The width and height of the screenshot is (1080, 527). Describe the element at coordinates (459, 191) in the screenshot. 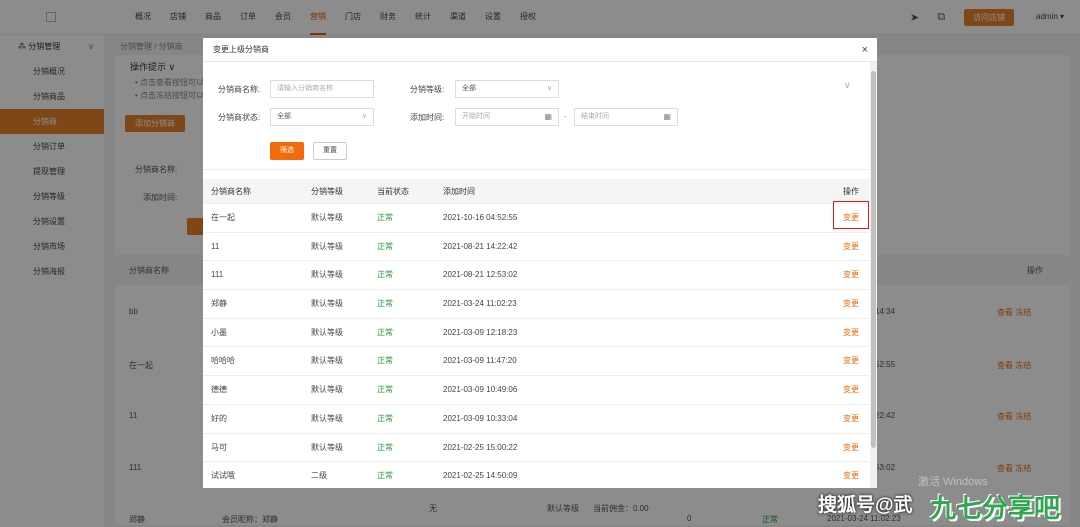

I see `col-header-time: 添加时间` at that location.